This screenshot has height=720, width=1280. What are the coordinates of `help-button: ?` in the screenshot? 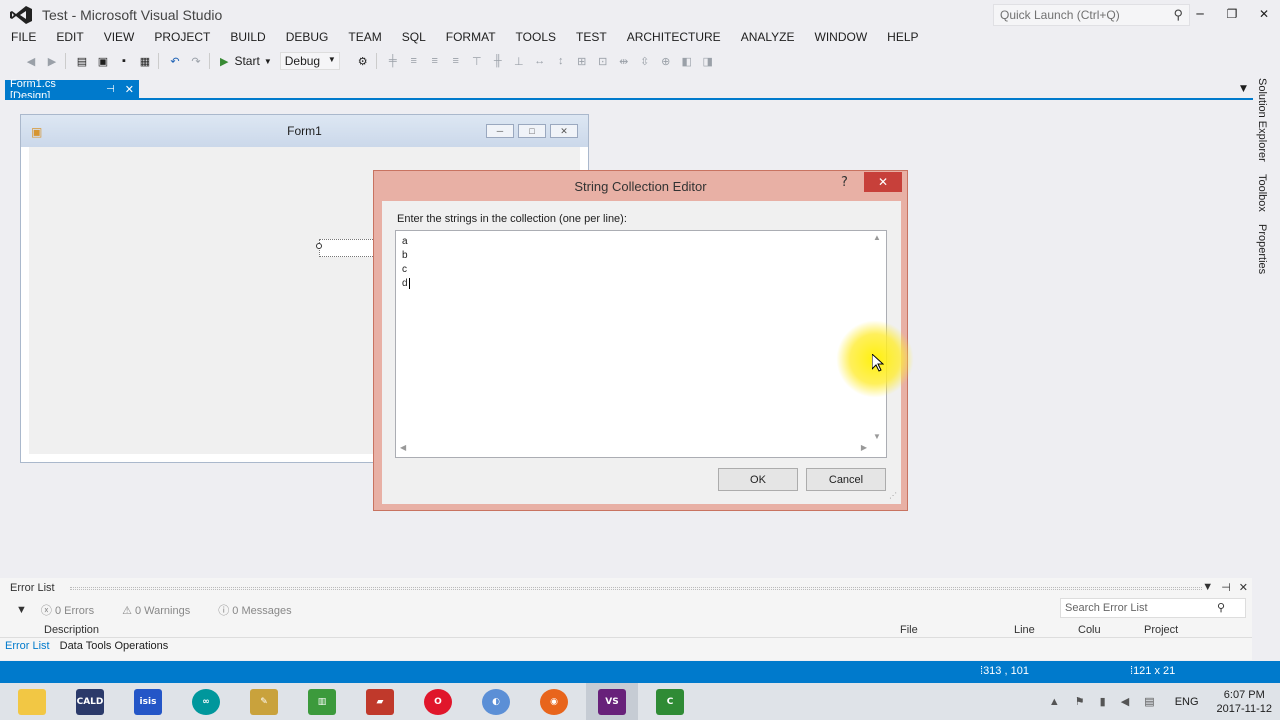 It's located at (844, 182).